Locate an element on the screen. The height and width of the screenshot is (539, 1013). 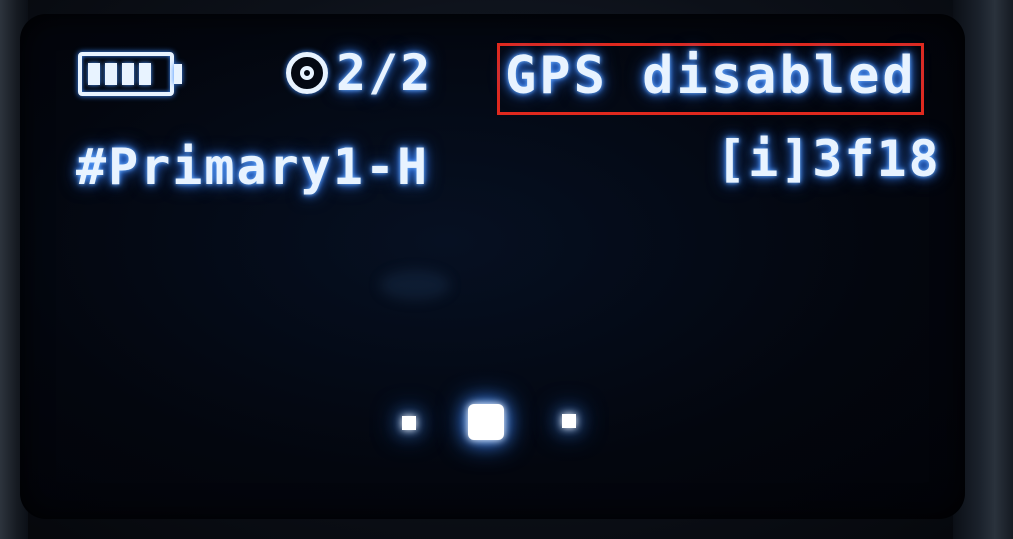
battery-icon is located at coordinates (126, 74).